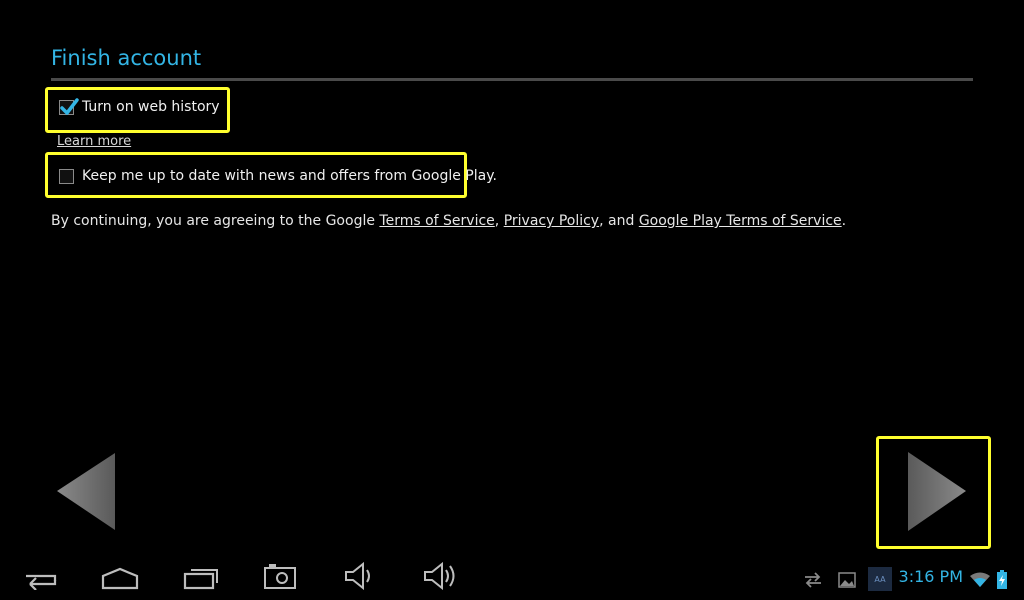  What do you see at coordinates (120, 575) in the screenshot?
I see `home-icon` at bounding box center [120, 575].